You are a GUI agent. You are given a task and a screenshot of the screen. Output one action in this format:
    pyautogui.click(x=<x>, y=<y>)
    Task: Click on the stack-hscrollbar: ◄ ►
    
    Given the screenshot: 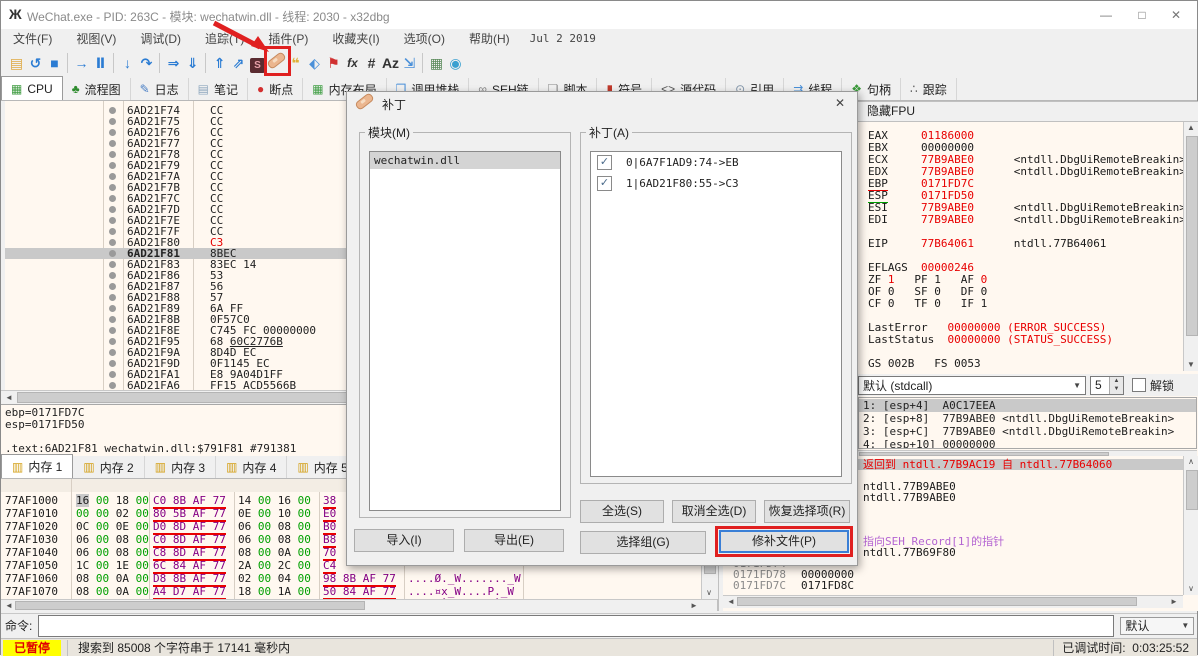 What is the action you would take?
    pyautogui.click(x=953, y=601)
    